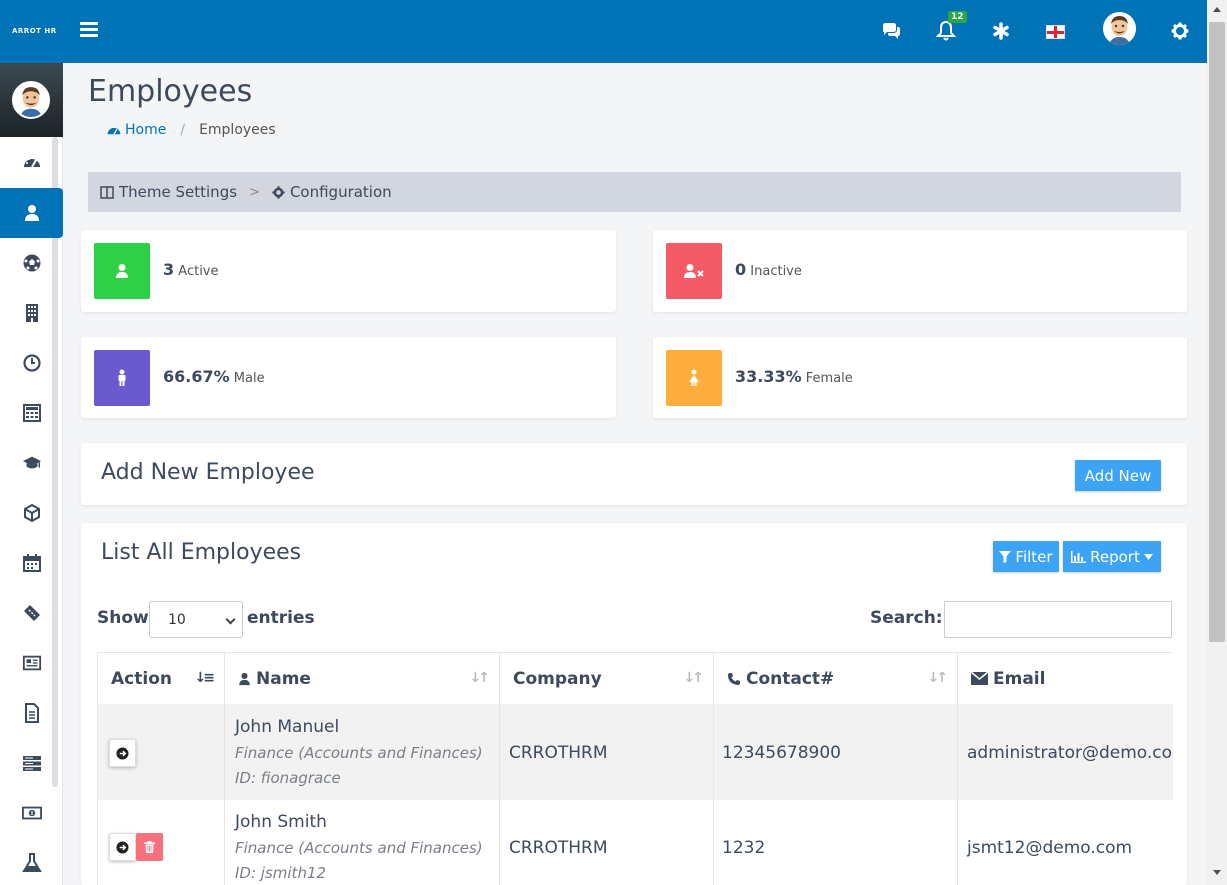 The image size is (1227, 885). Describe the element at coordinates (288, 778) in the screenshot. I see `employee-id: ID: fionagrace` at that location.